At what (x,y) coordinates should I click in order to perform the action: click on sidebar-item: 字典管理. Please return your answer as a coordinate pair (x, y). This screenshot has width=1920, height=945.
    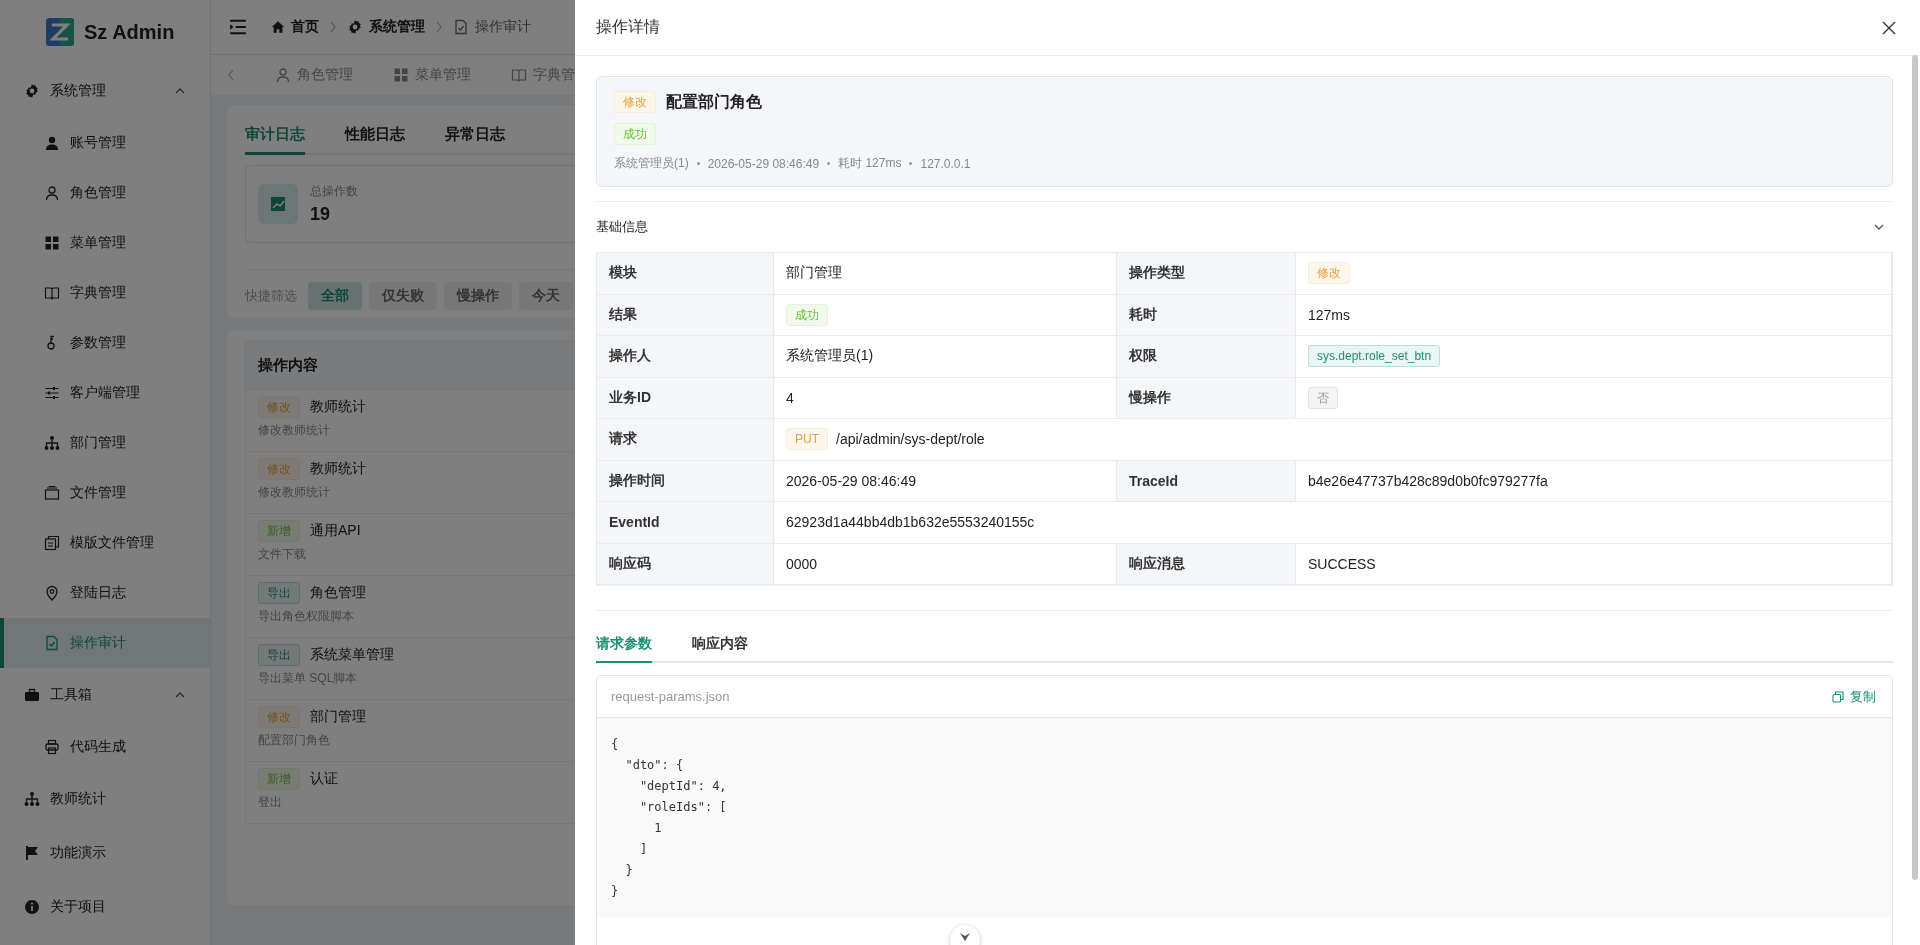
    Looking at the image, I should click on (105, 293).